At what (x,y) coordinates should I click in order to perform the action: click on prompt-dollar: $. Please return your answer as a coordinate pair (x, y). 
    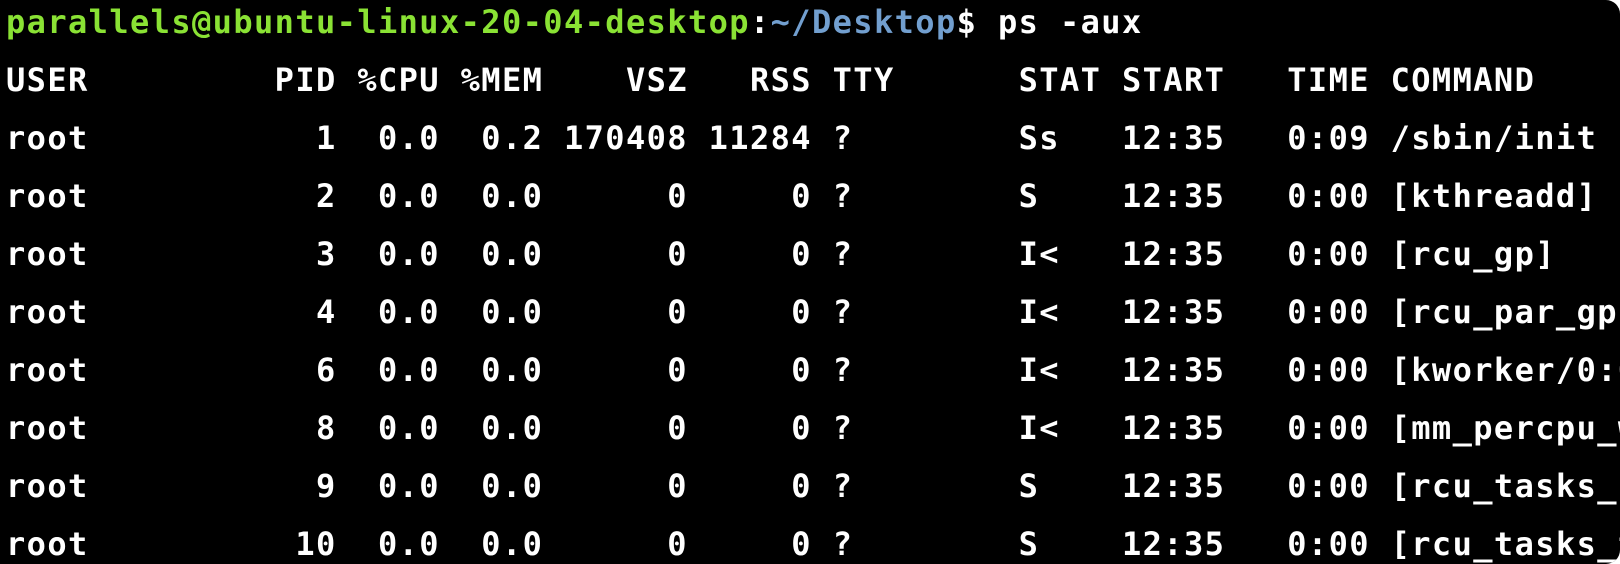
    Looking at the image, I should click on (977, 22).